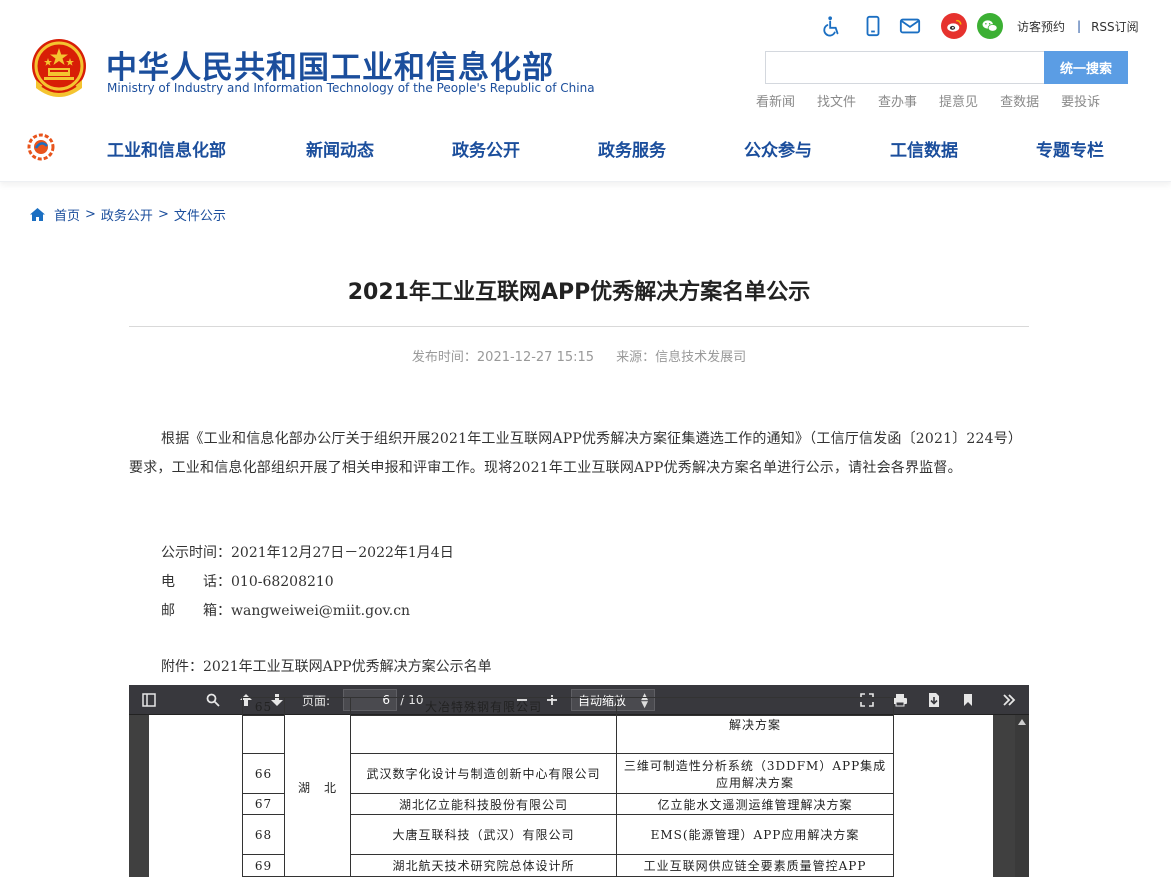  What do you see at coordinates (1022, 796) in the screenshot?
I see `pdf-scrollbar` at bounding box center [1022, 796].